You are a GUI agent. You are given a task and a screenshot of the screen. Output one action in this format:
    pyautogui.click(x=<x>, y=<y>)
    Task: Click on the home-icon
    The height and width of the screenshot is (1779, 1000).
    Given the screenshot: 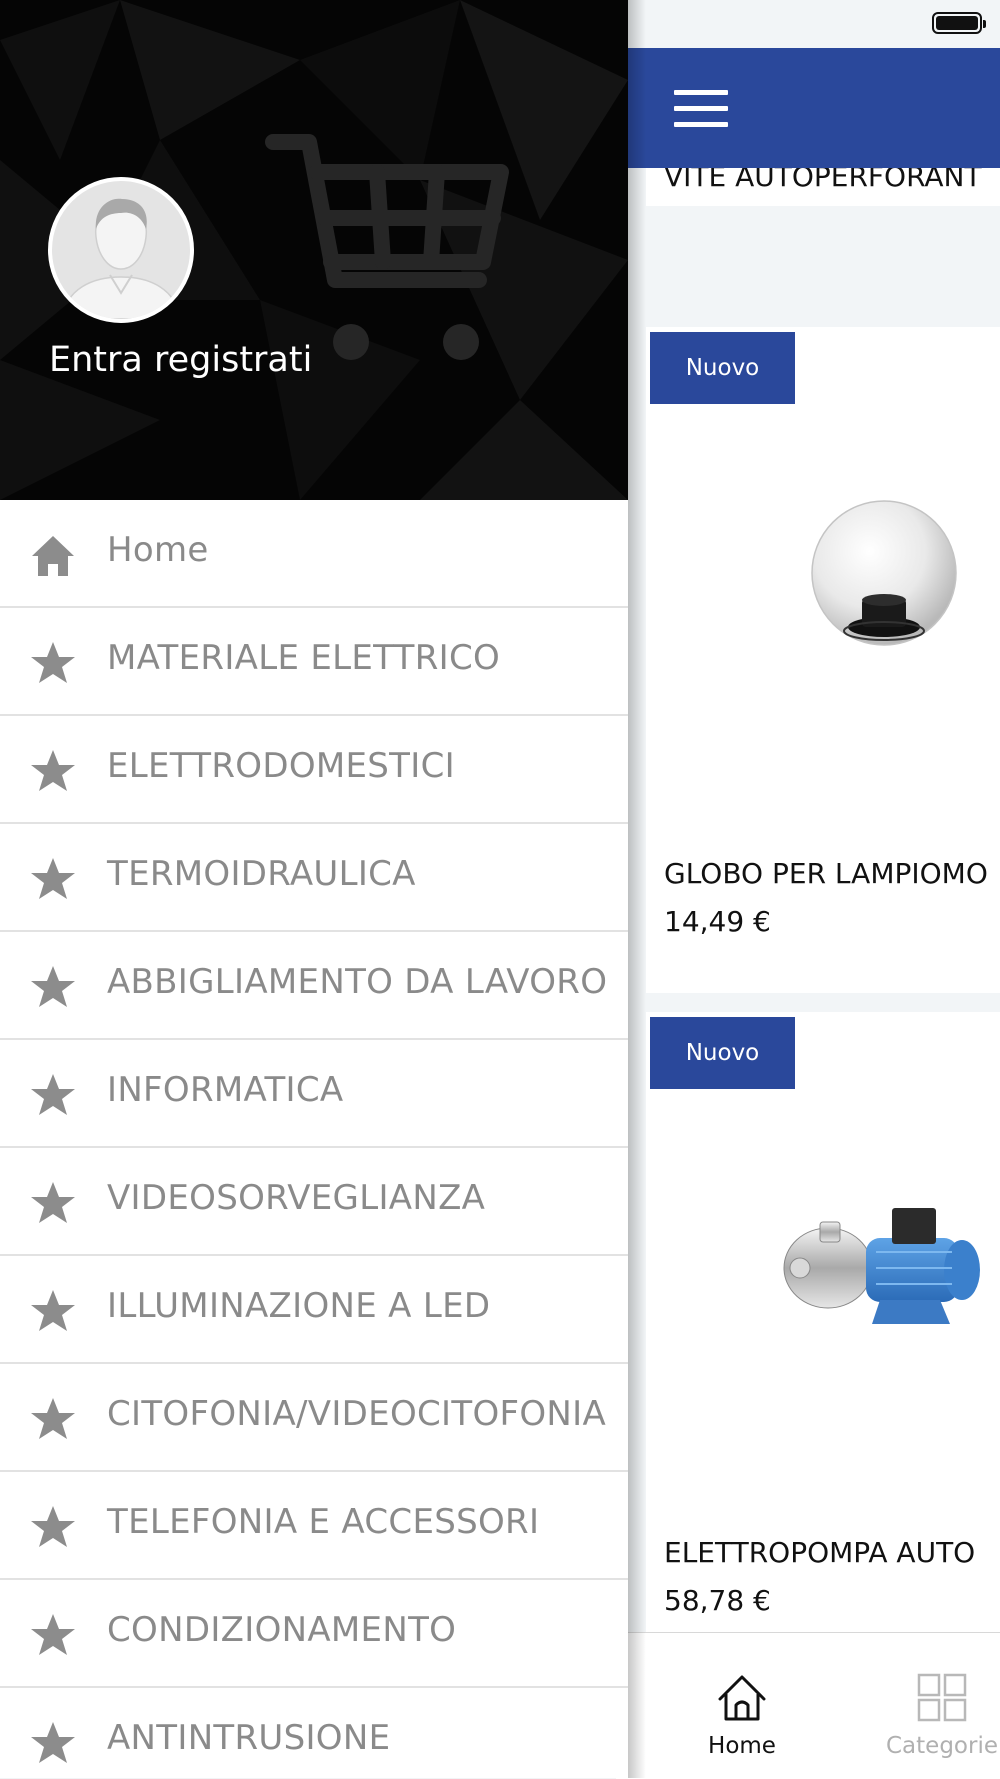 What is the action you would take?
    pyautogui.click(x=53, y=556)
    